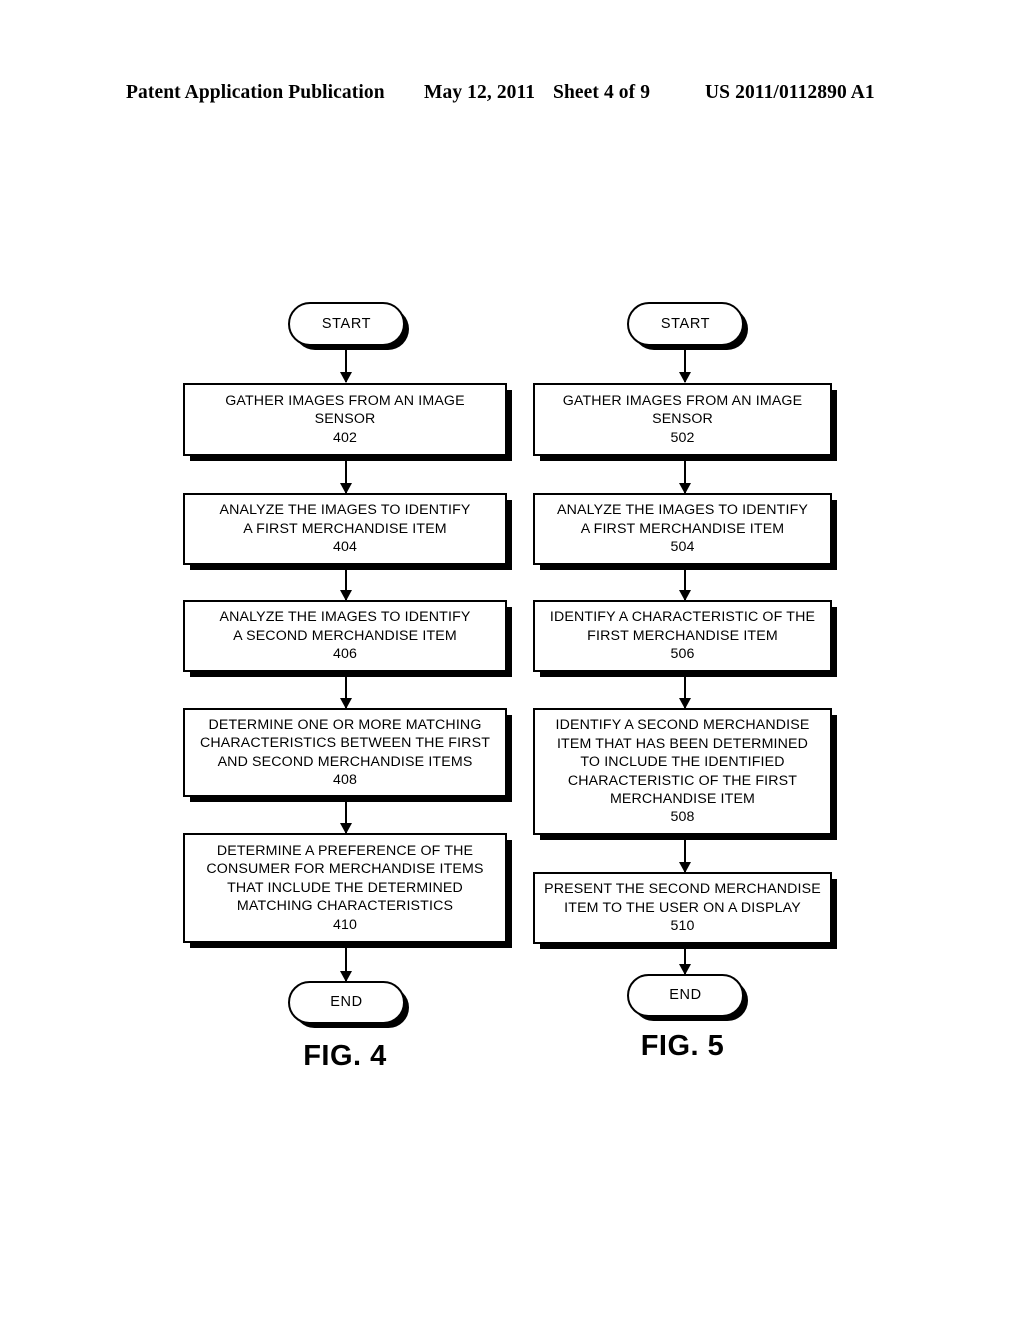  Describe the element at coordinates (345, 779) in the screenshot. I see `fig4-step-408-refnum: 408` at that location.